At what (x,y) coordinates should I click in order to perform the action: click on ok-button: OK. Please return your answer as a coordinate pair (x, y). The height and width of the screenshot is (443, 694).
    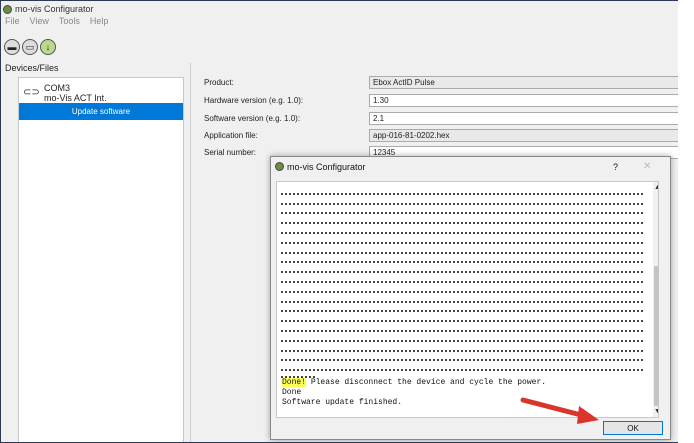
    Looking at the image, I should click on (633, 428).